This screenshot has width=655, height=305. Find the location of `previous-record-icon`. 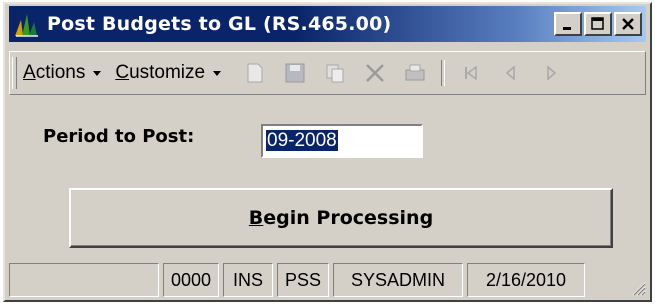

previous-record-icon is located at coordinates (510, 73).